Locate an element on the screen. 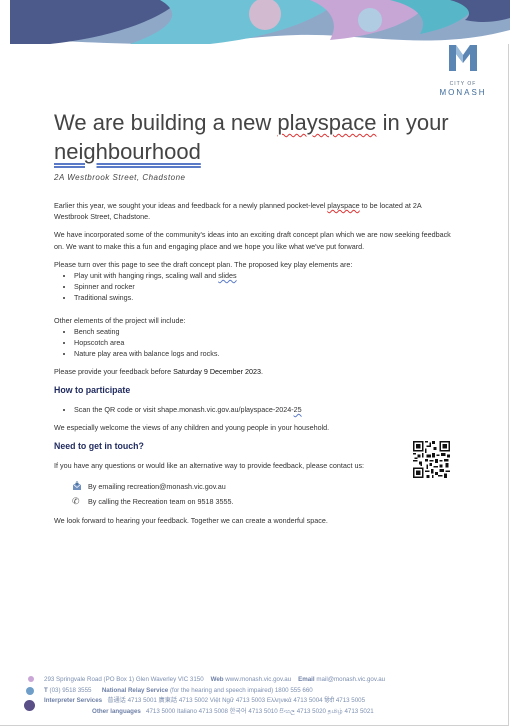  deadline-before: Please provide your feedback before is located at coordinates (114, 372).